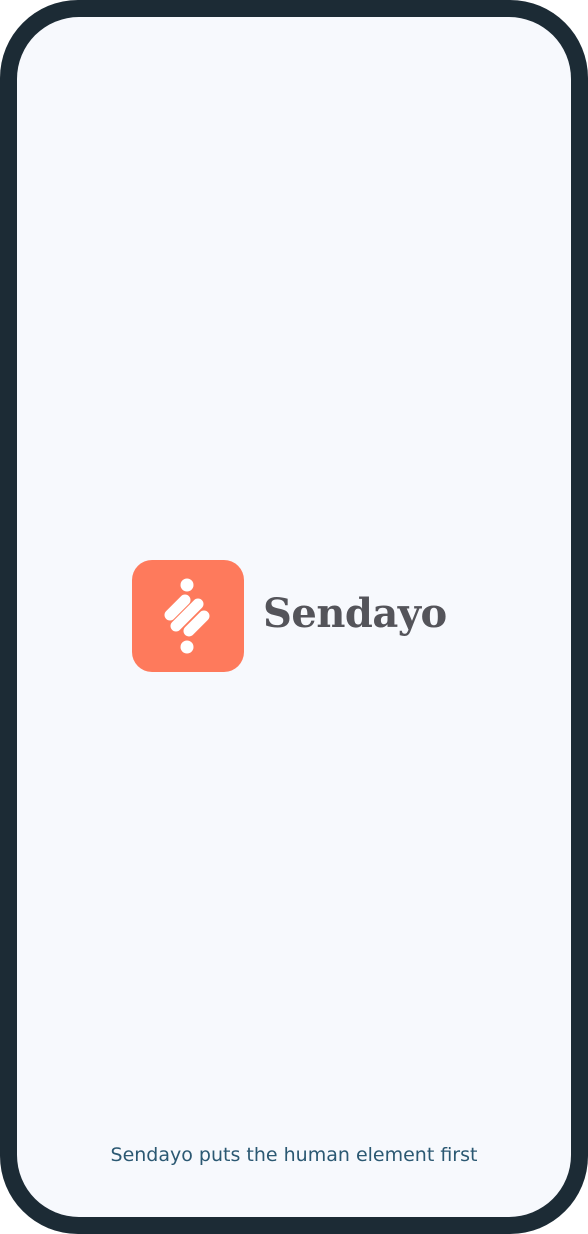 This screenshot has height=1234, width=588. I want to click on tagline: Sendayo puts the human element first, so click(294, 1155).